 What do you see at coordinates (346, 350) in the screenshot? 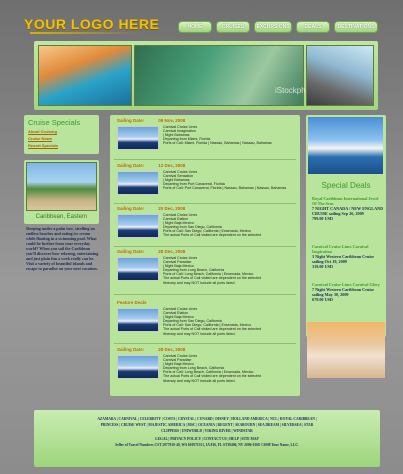
I see `beach-girl-photo` at bounding box center [346, 350].